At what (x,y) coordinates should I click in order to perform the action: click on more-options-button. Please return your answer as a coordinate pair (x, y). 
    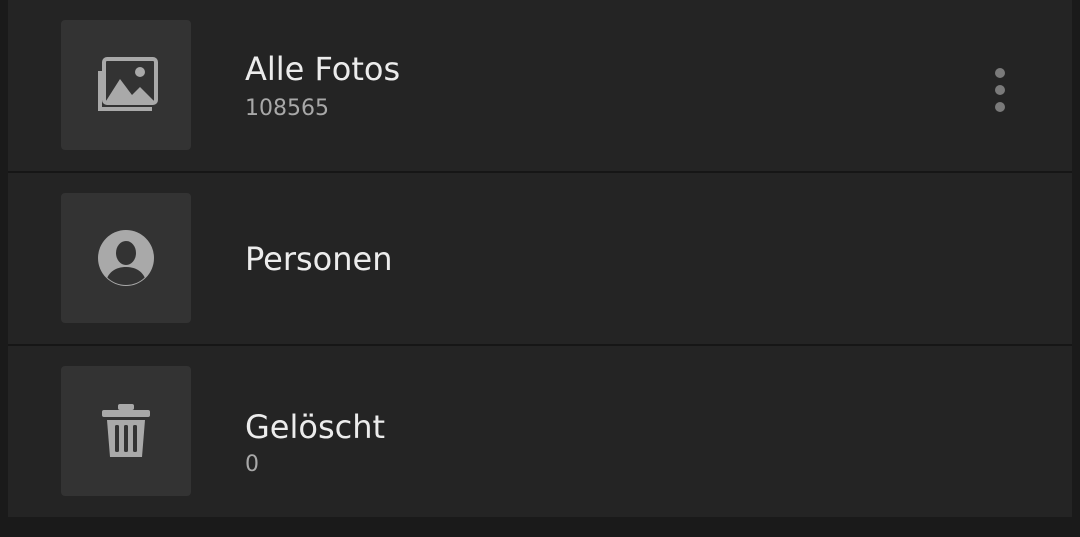
    Looking at the image, I should click on (1000, 90).